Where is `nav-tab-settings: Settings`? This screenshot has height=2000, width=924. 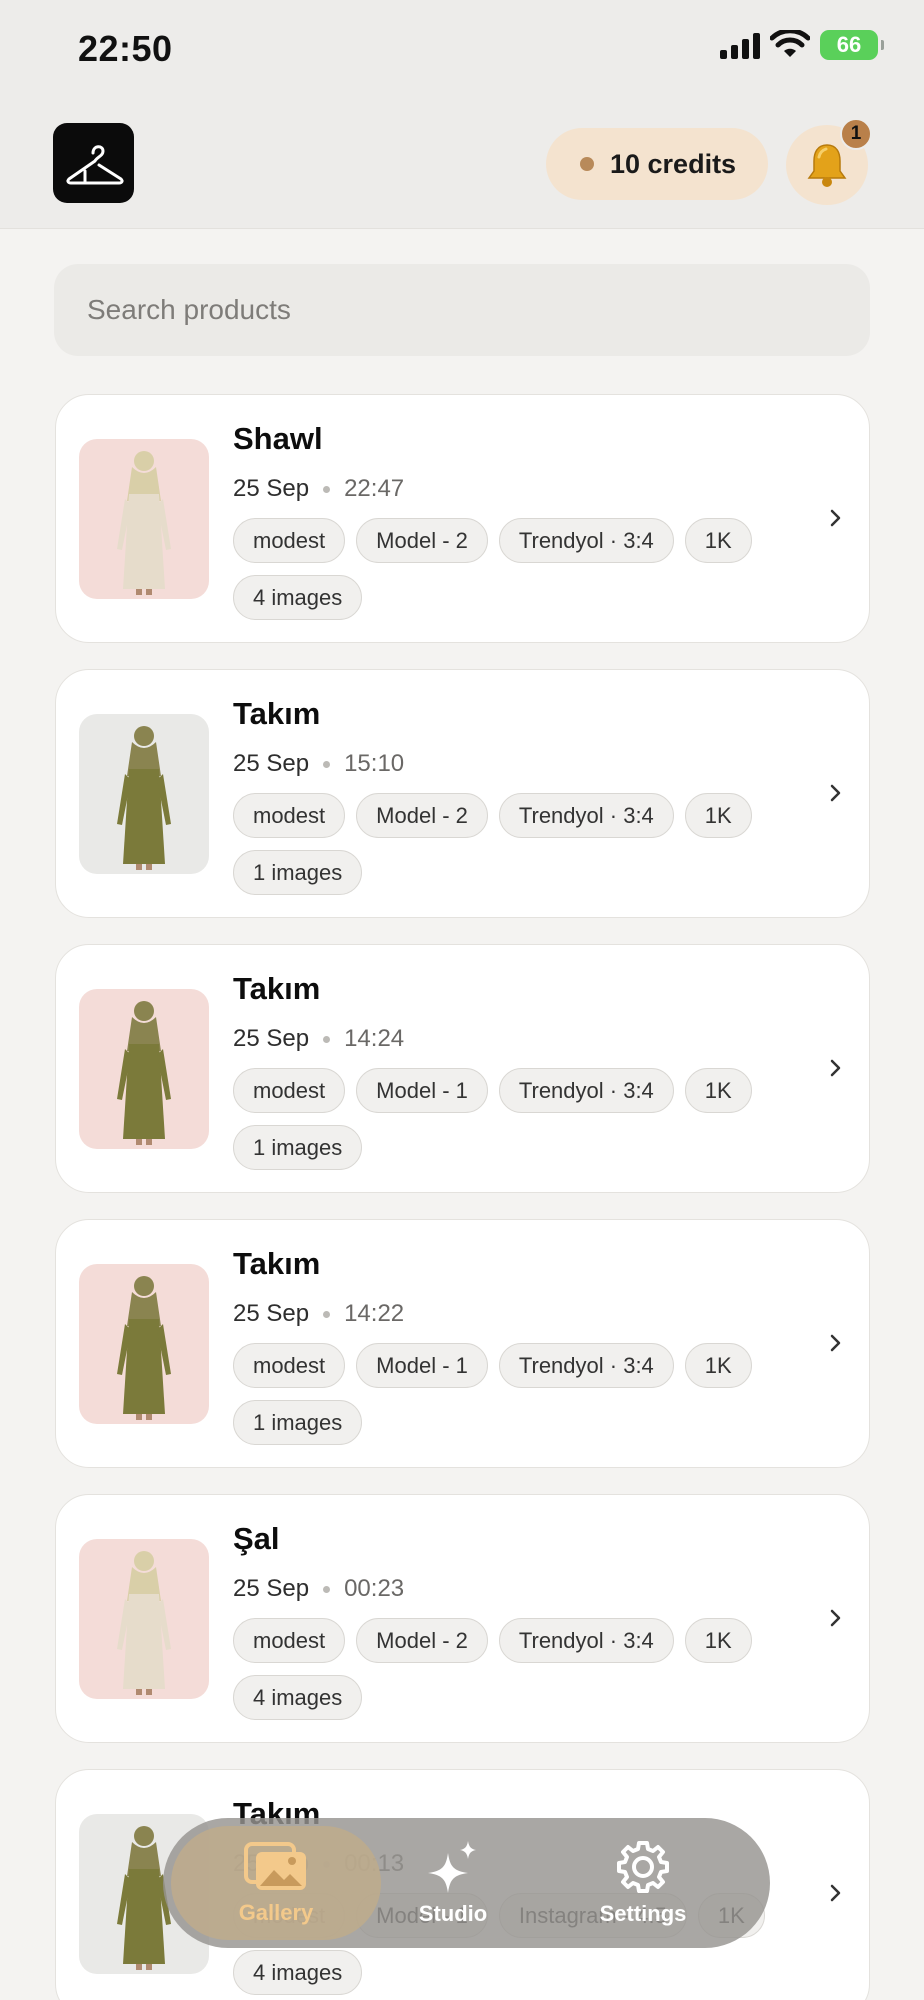
nav-tab-settings: Settings is located at coordinates (643, 1883).